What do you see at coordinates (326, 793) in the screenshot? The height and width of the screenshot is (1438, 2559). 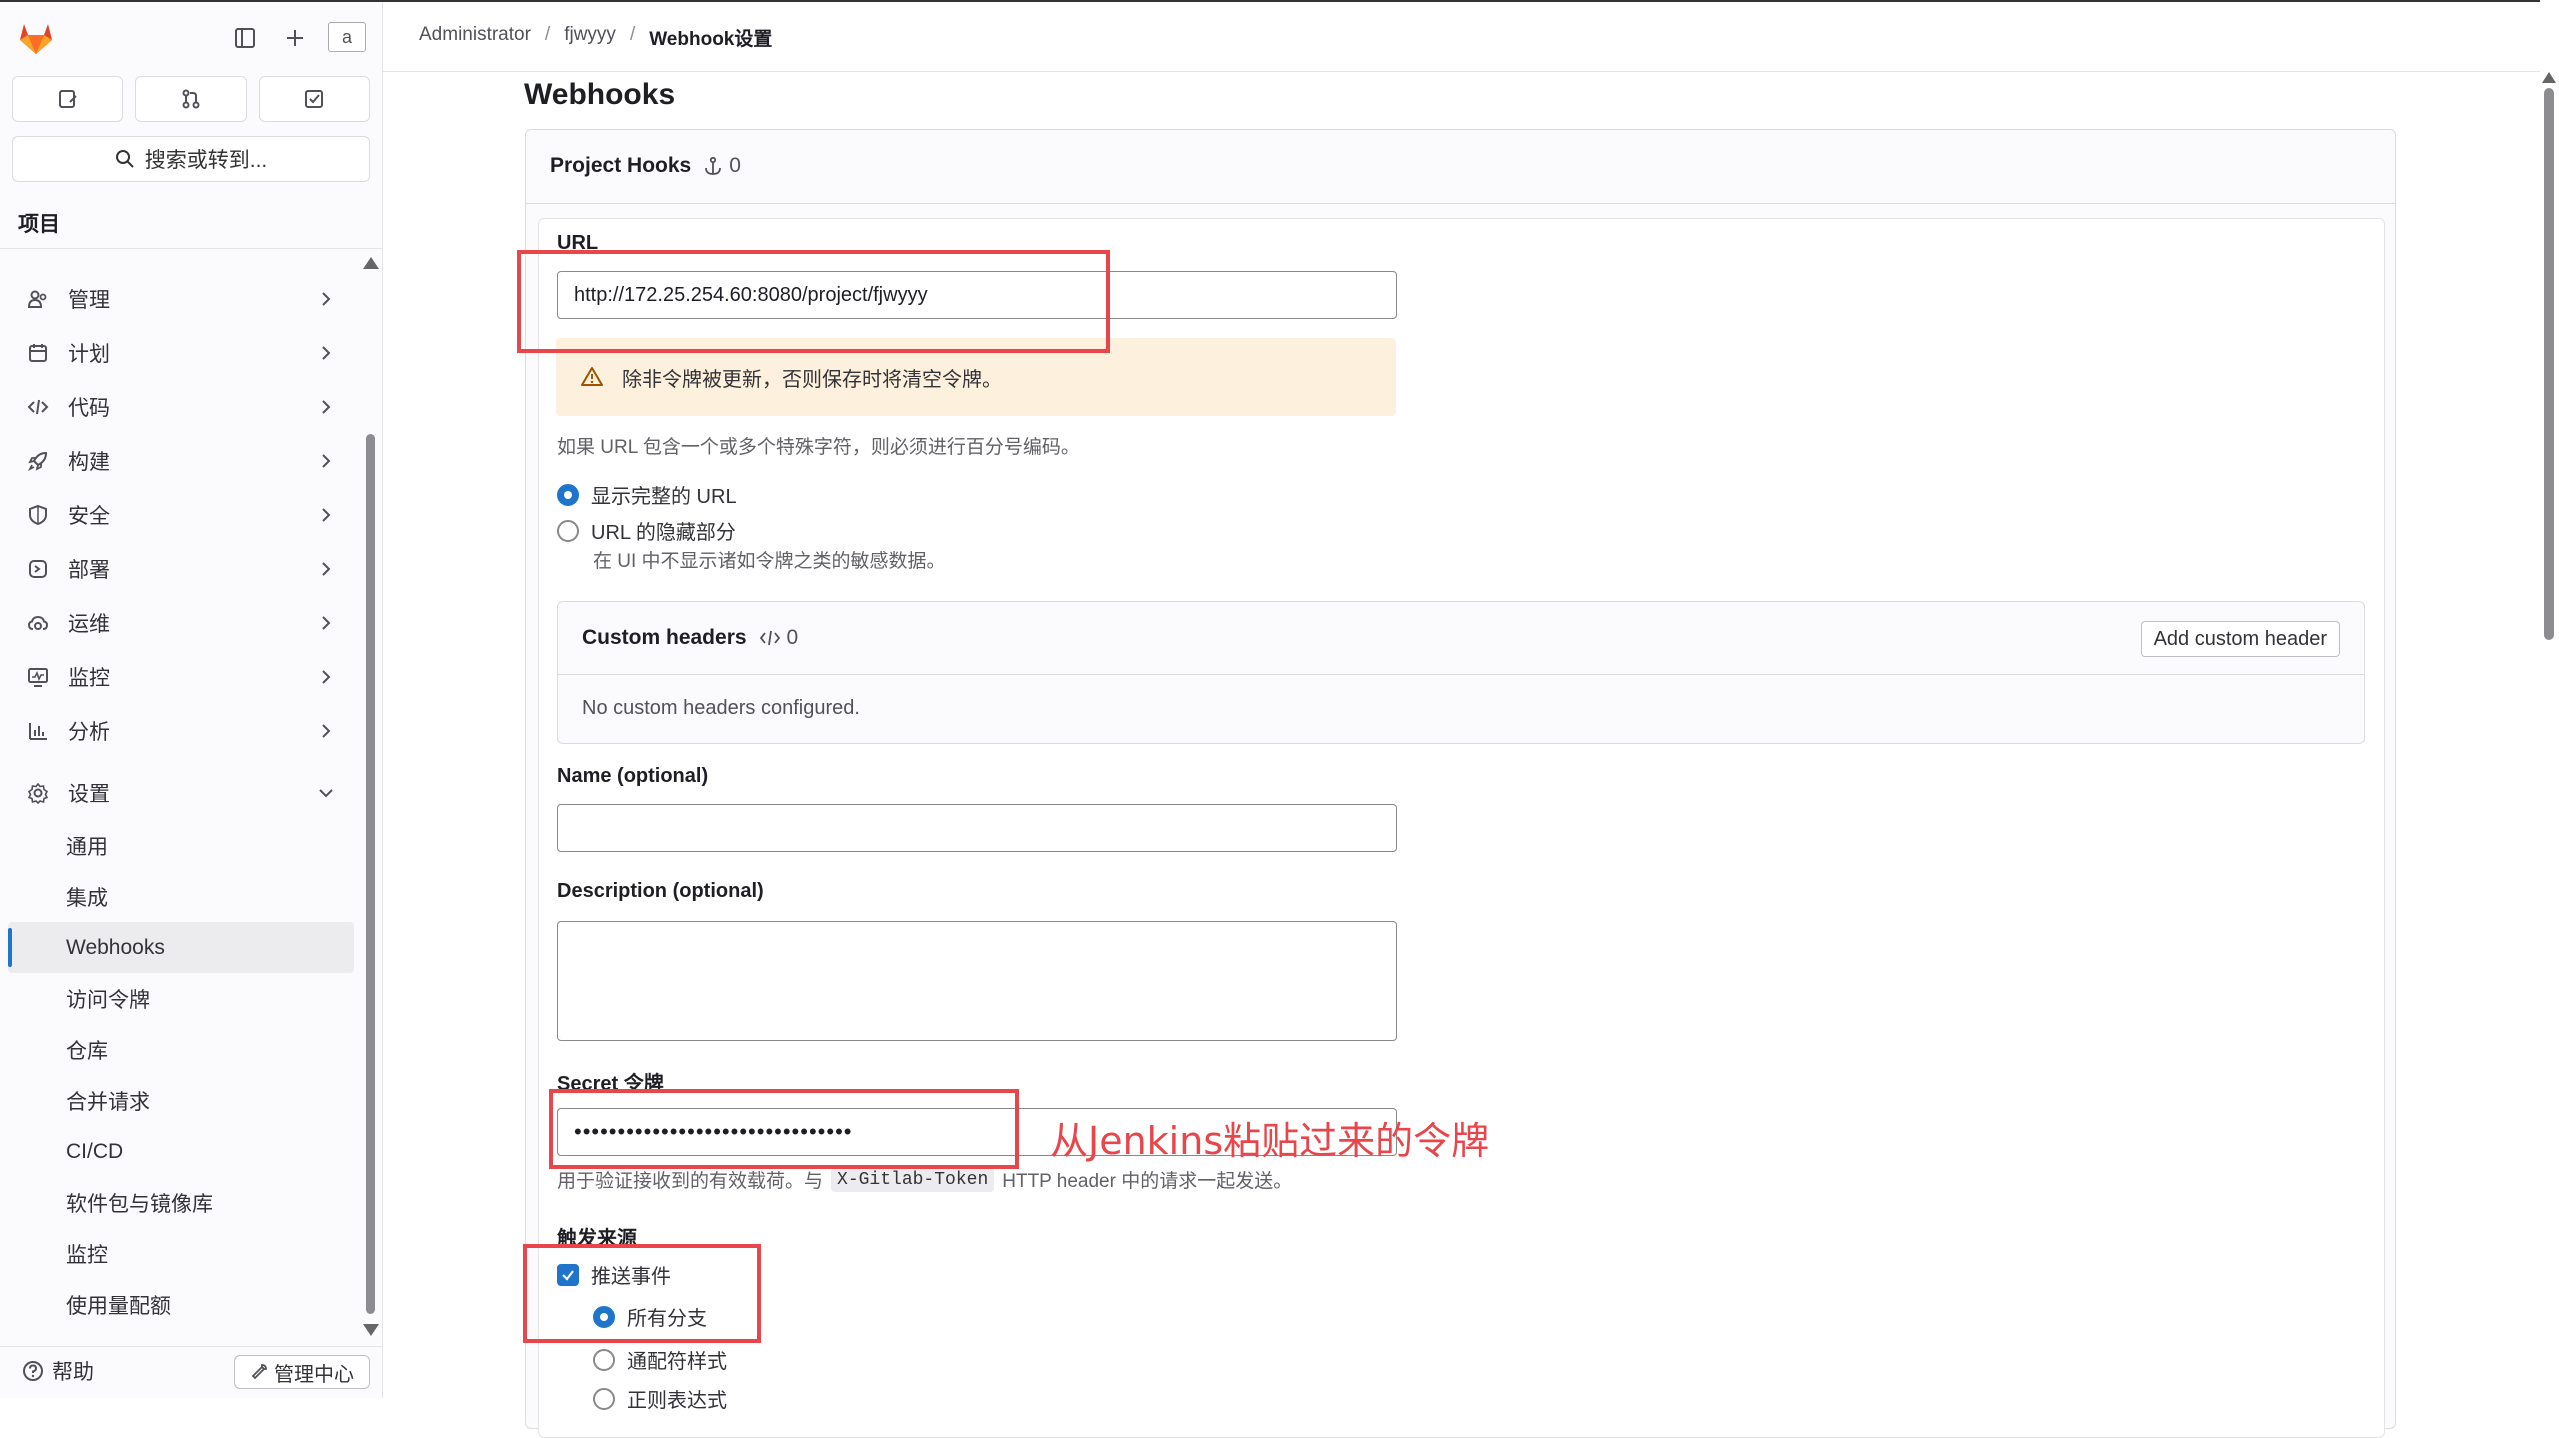 I see `chevron-down-icon` at bounding box center [326, 793].